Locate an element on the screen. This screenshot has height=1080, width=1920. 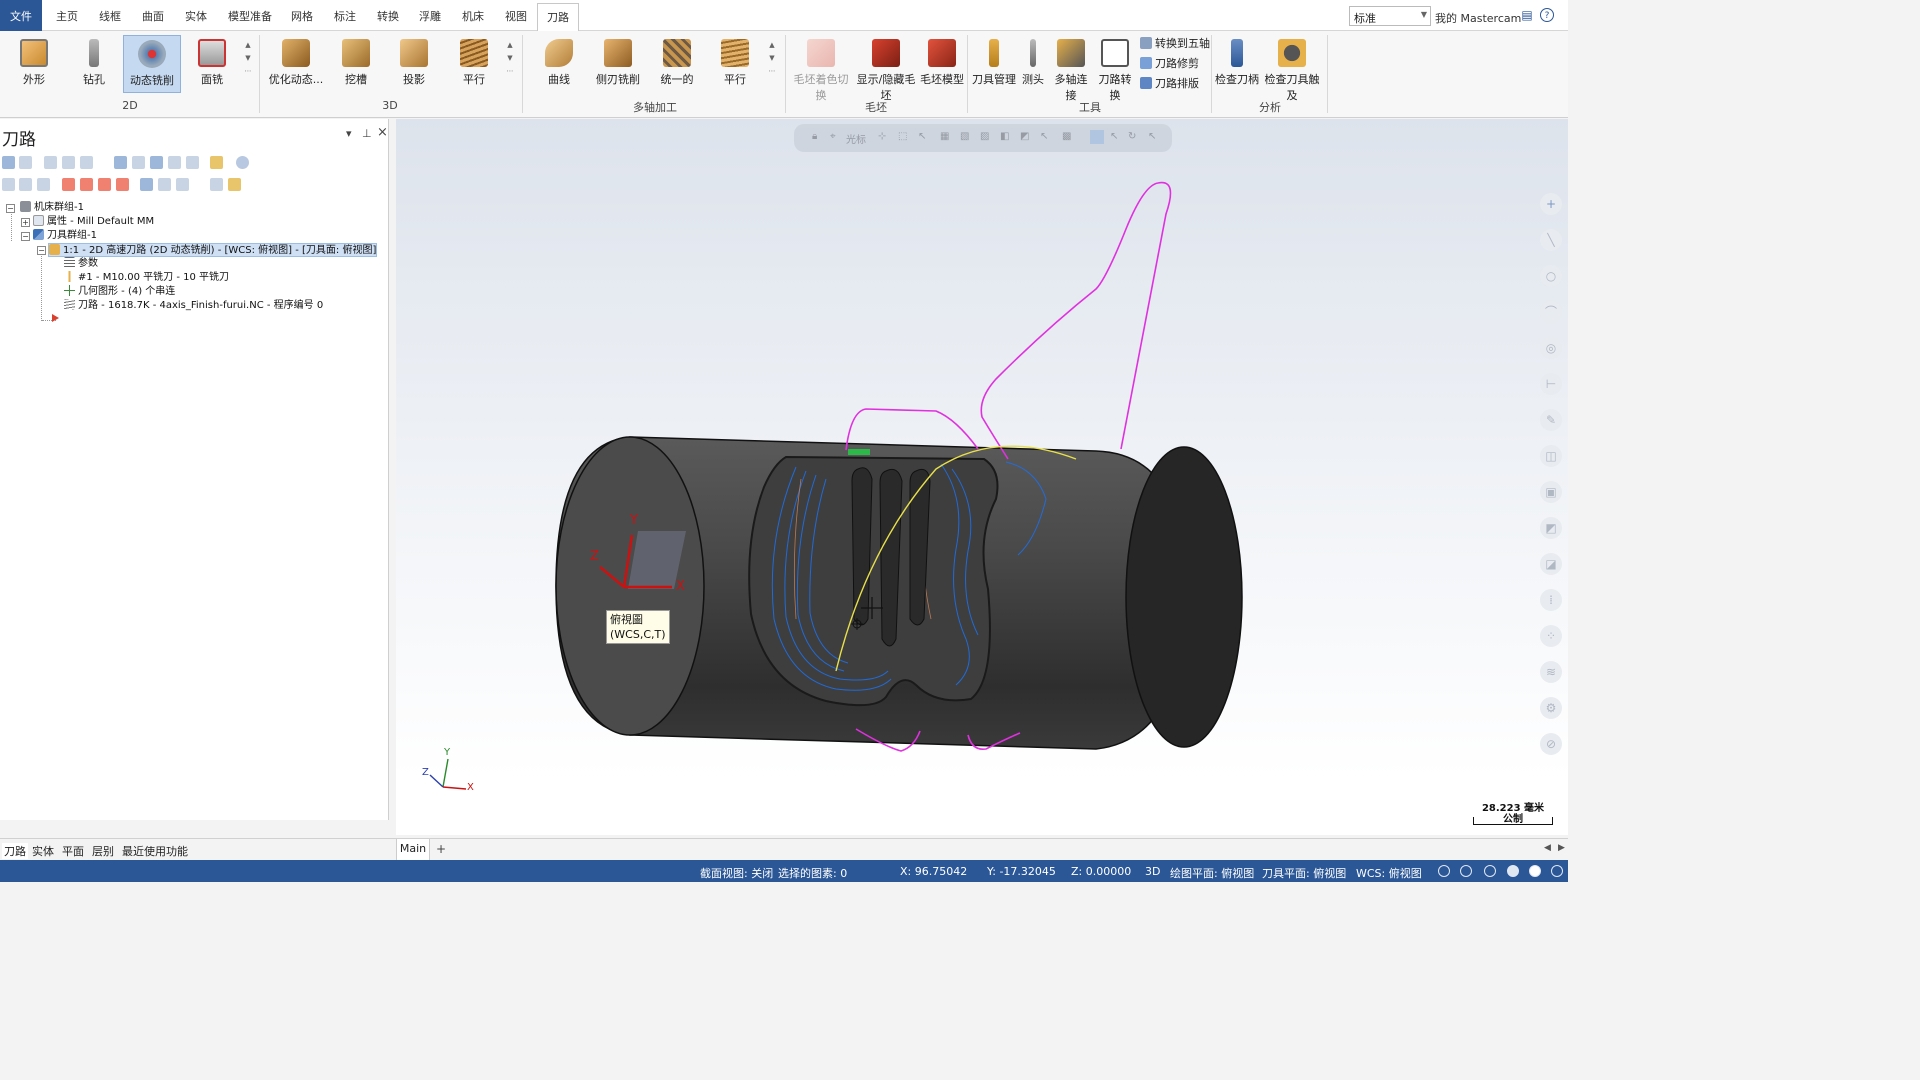
stock-shading-button: 毛坯着色切换 is located at coordinates (821, 68).